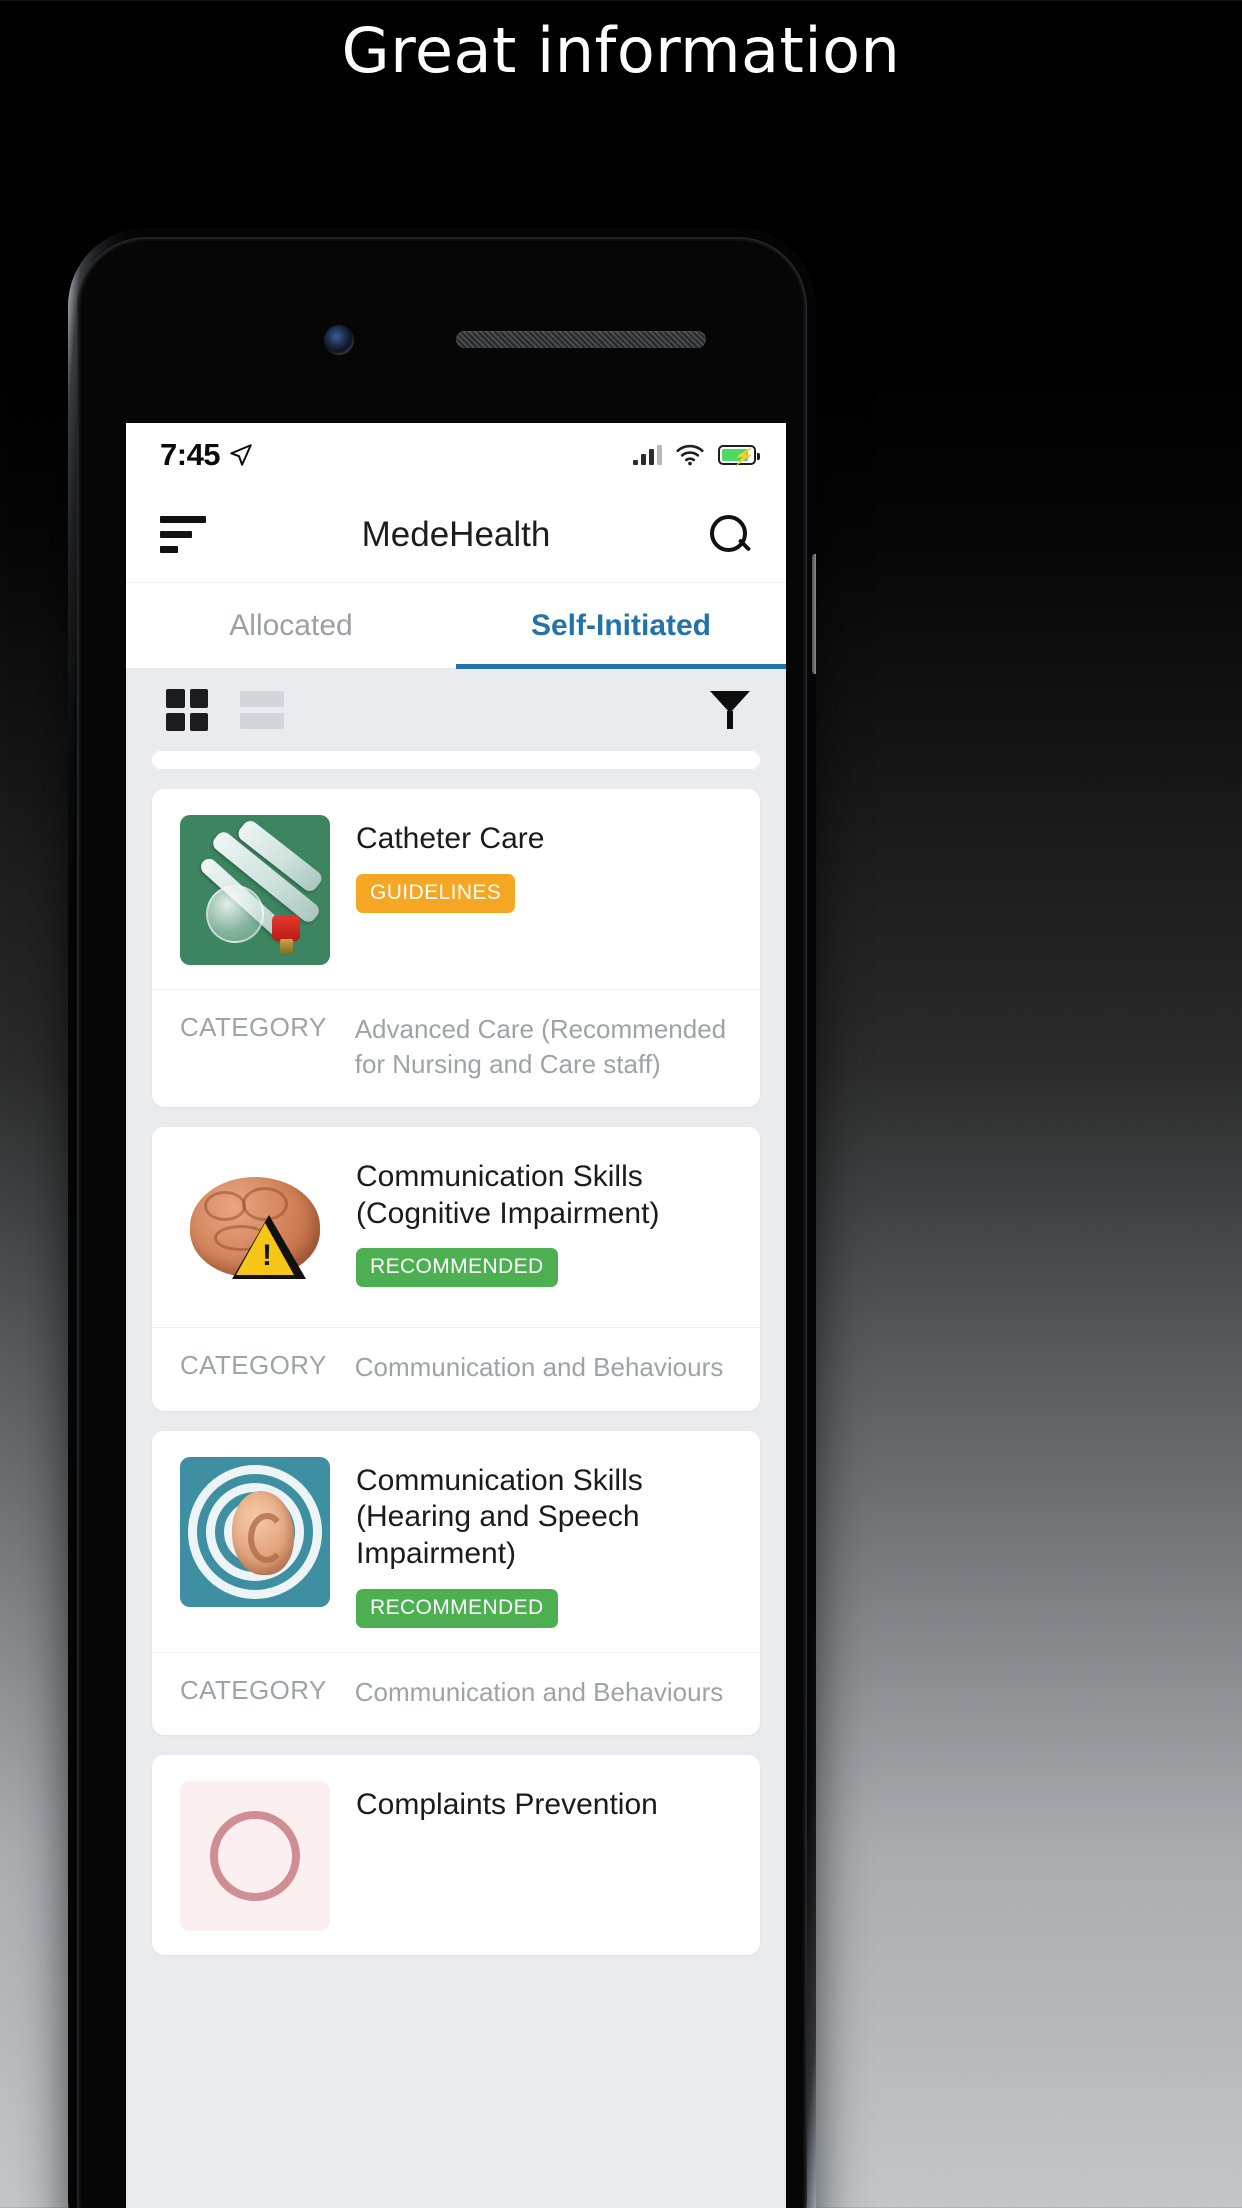 The height and width of the screenshot is (2208, 1242). I want to click on status-bar: 7:45 ⚡, so click(456, 455).